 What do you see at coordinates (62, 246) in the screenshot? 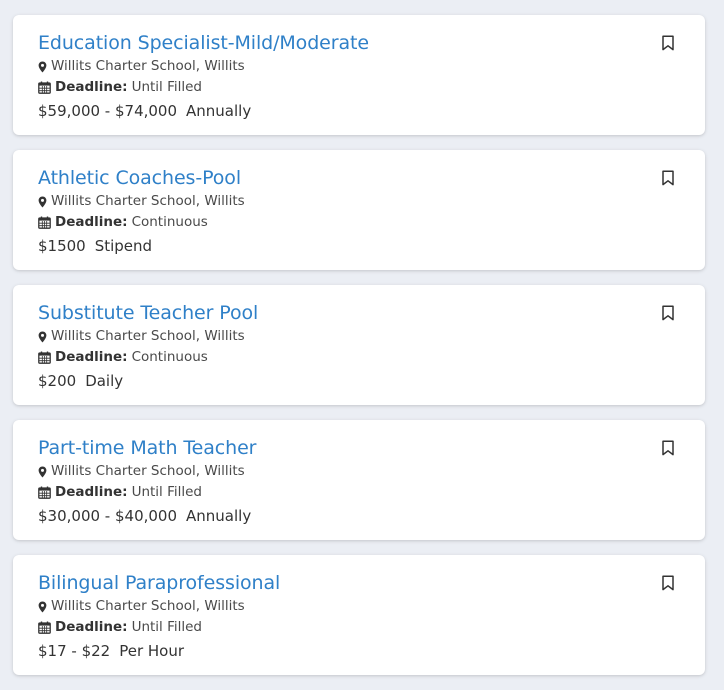
I see `salary-amount: $1500` at bounding box center [62, 246].